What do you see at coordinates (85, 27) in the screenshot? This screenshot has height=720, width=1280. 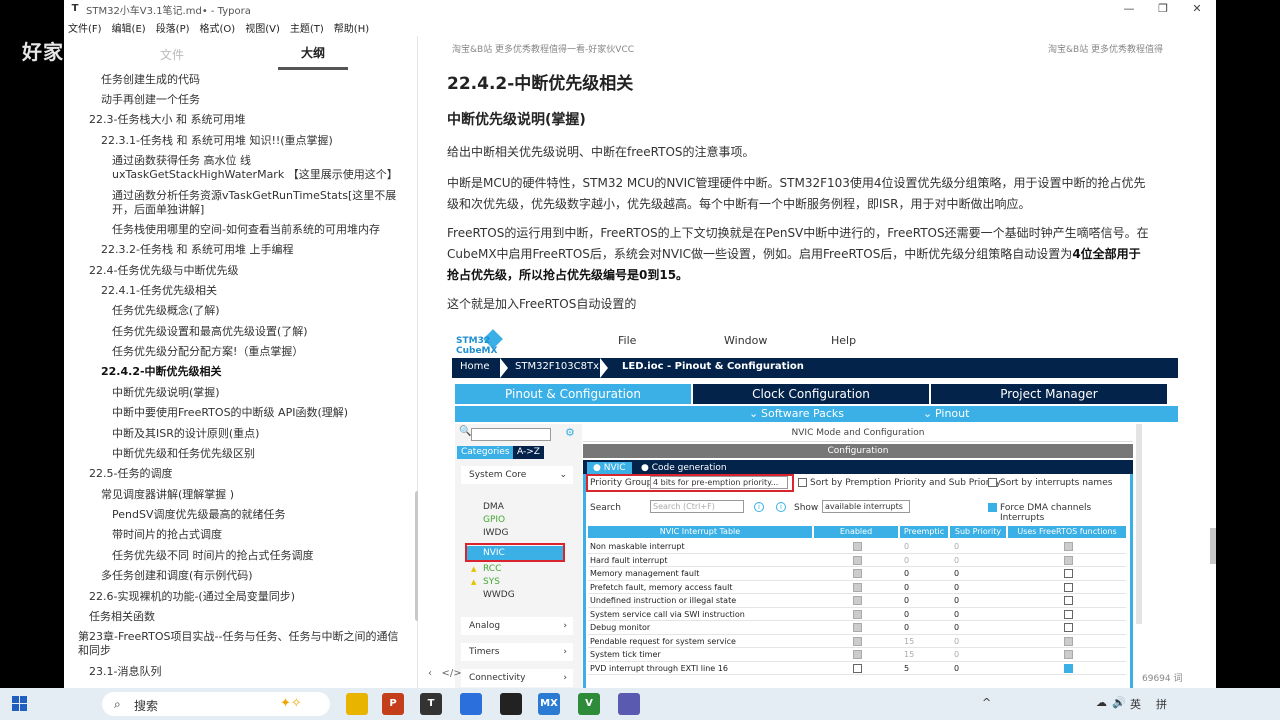 I see `menu-file: 文件(F)` at bounding box center [85, 27].